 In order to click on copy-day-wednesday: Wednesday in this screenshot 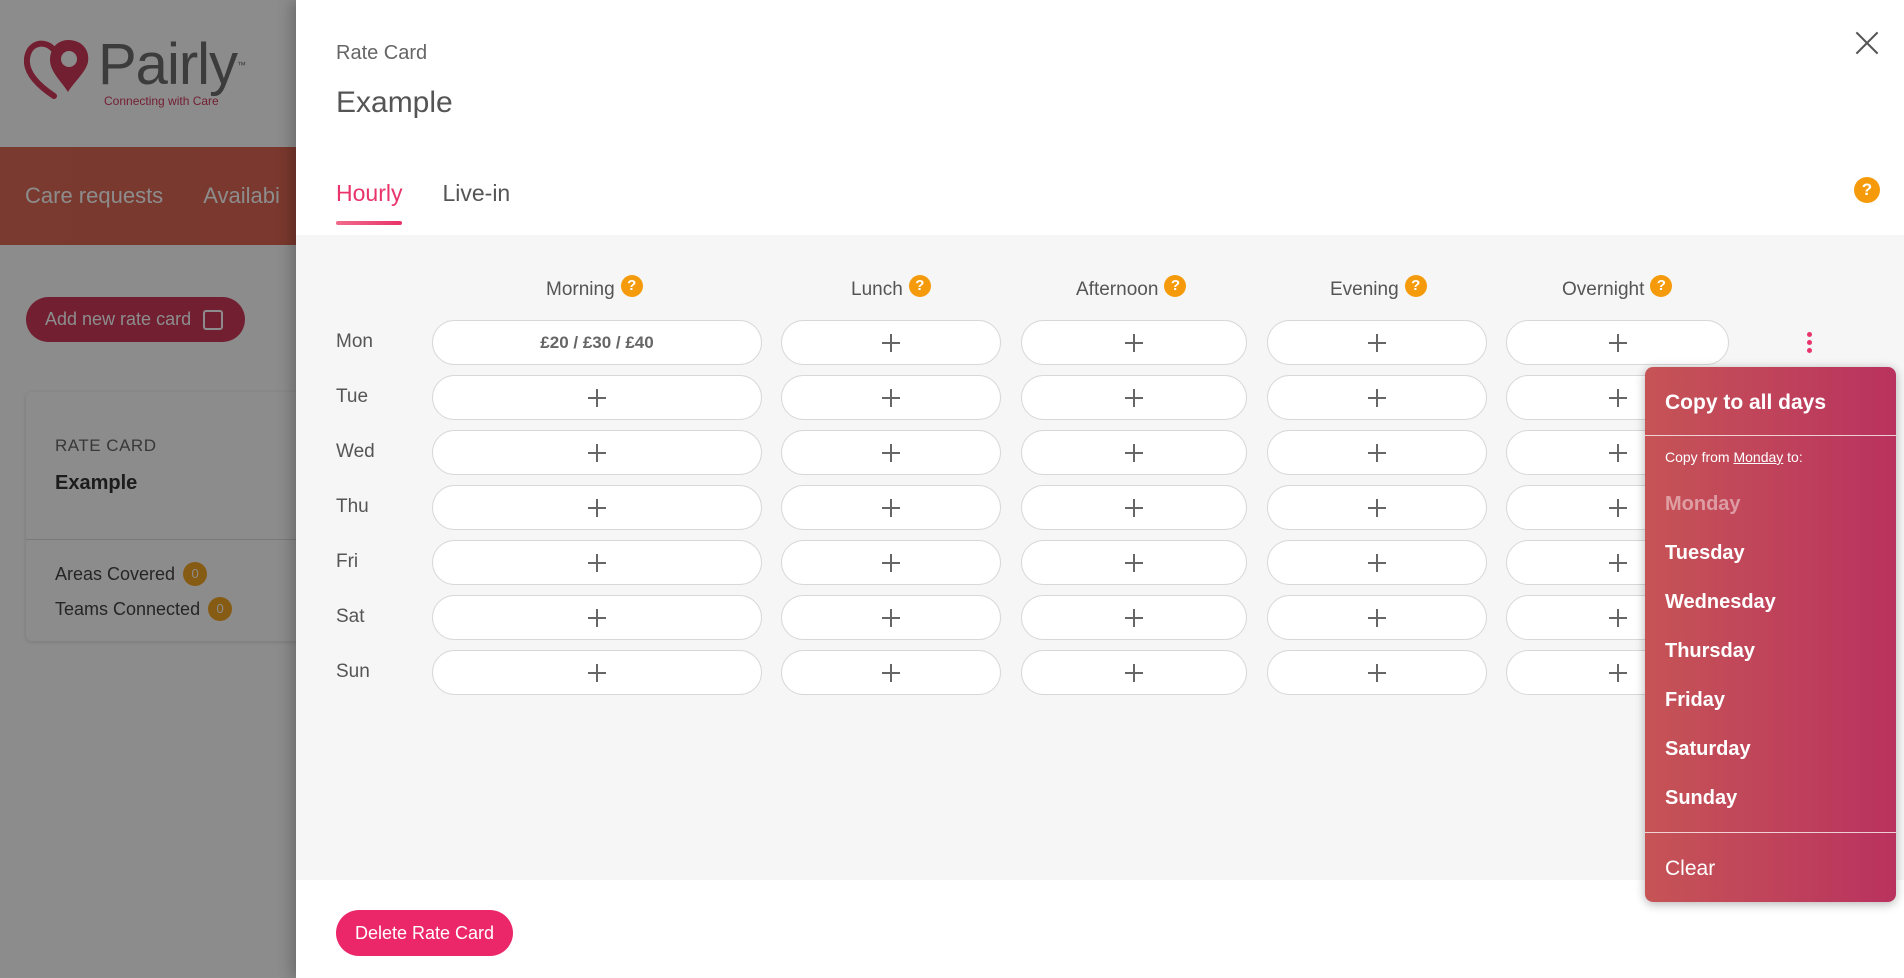, I will do `click(1720, 602)`.